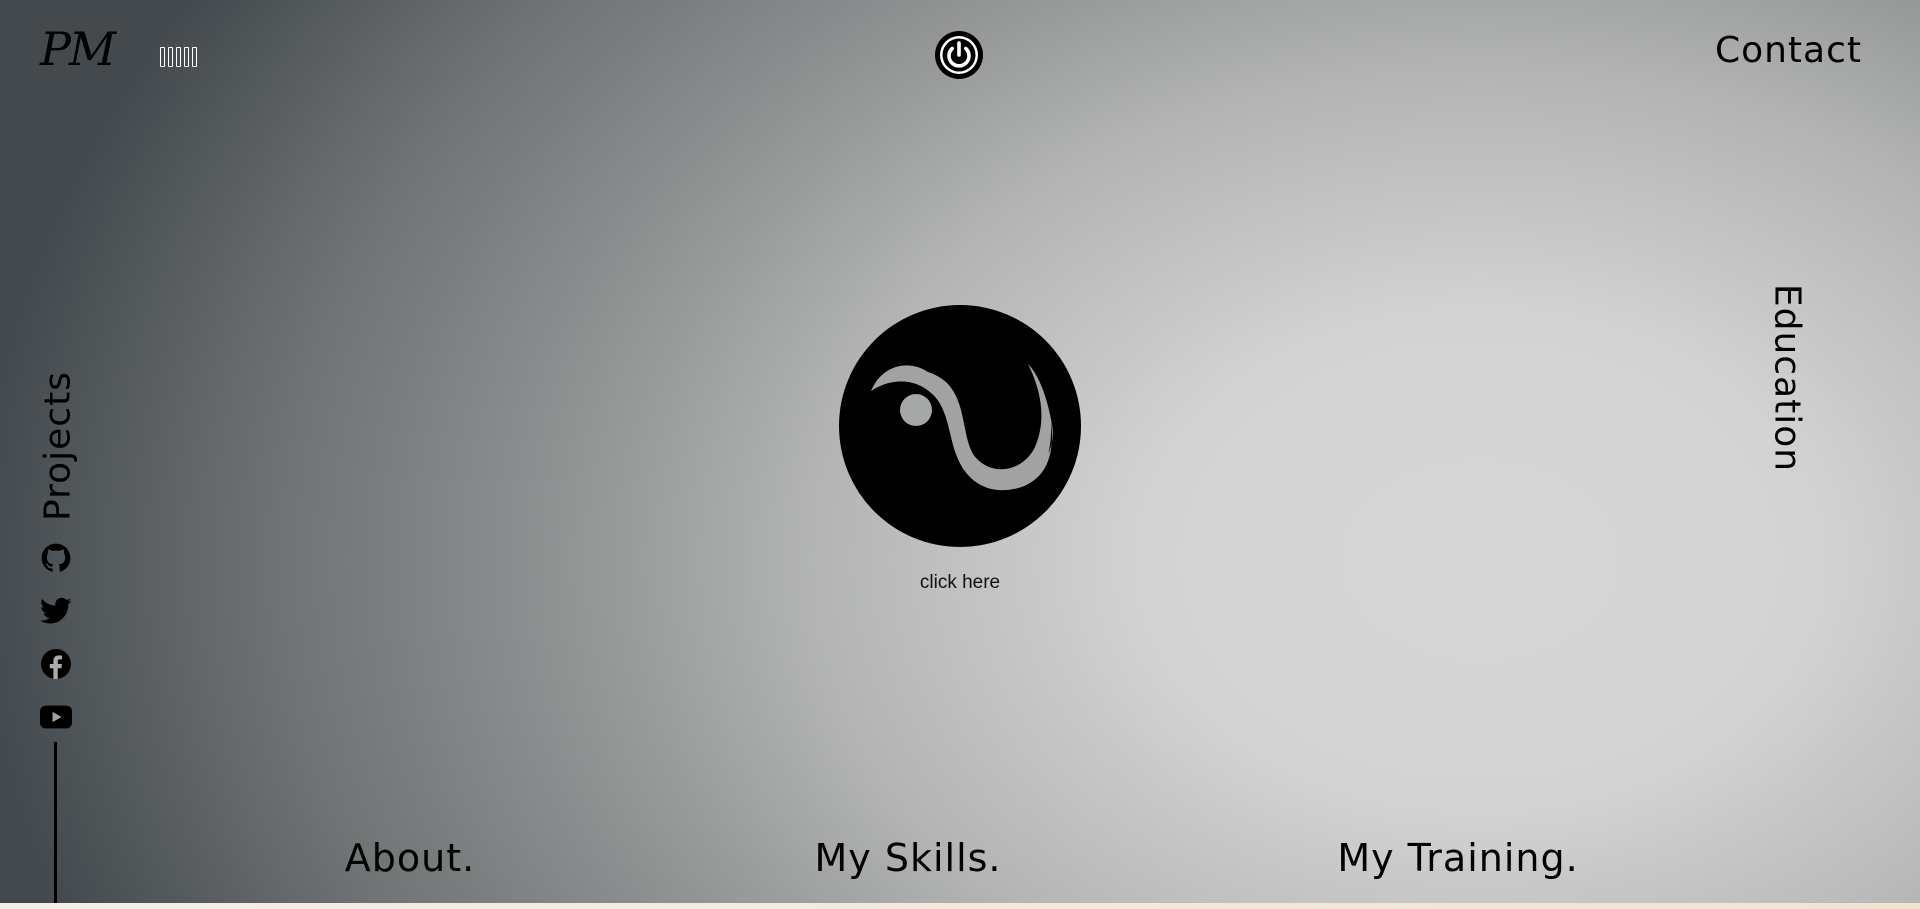  Describe the element at coordinates (78, 49) in the screenshot. I see `logo: PM` at that location.